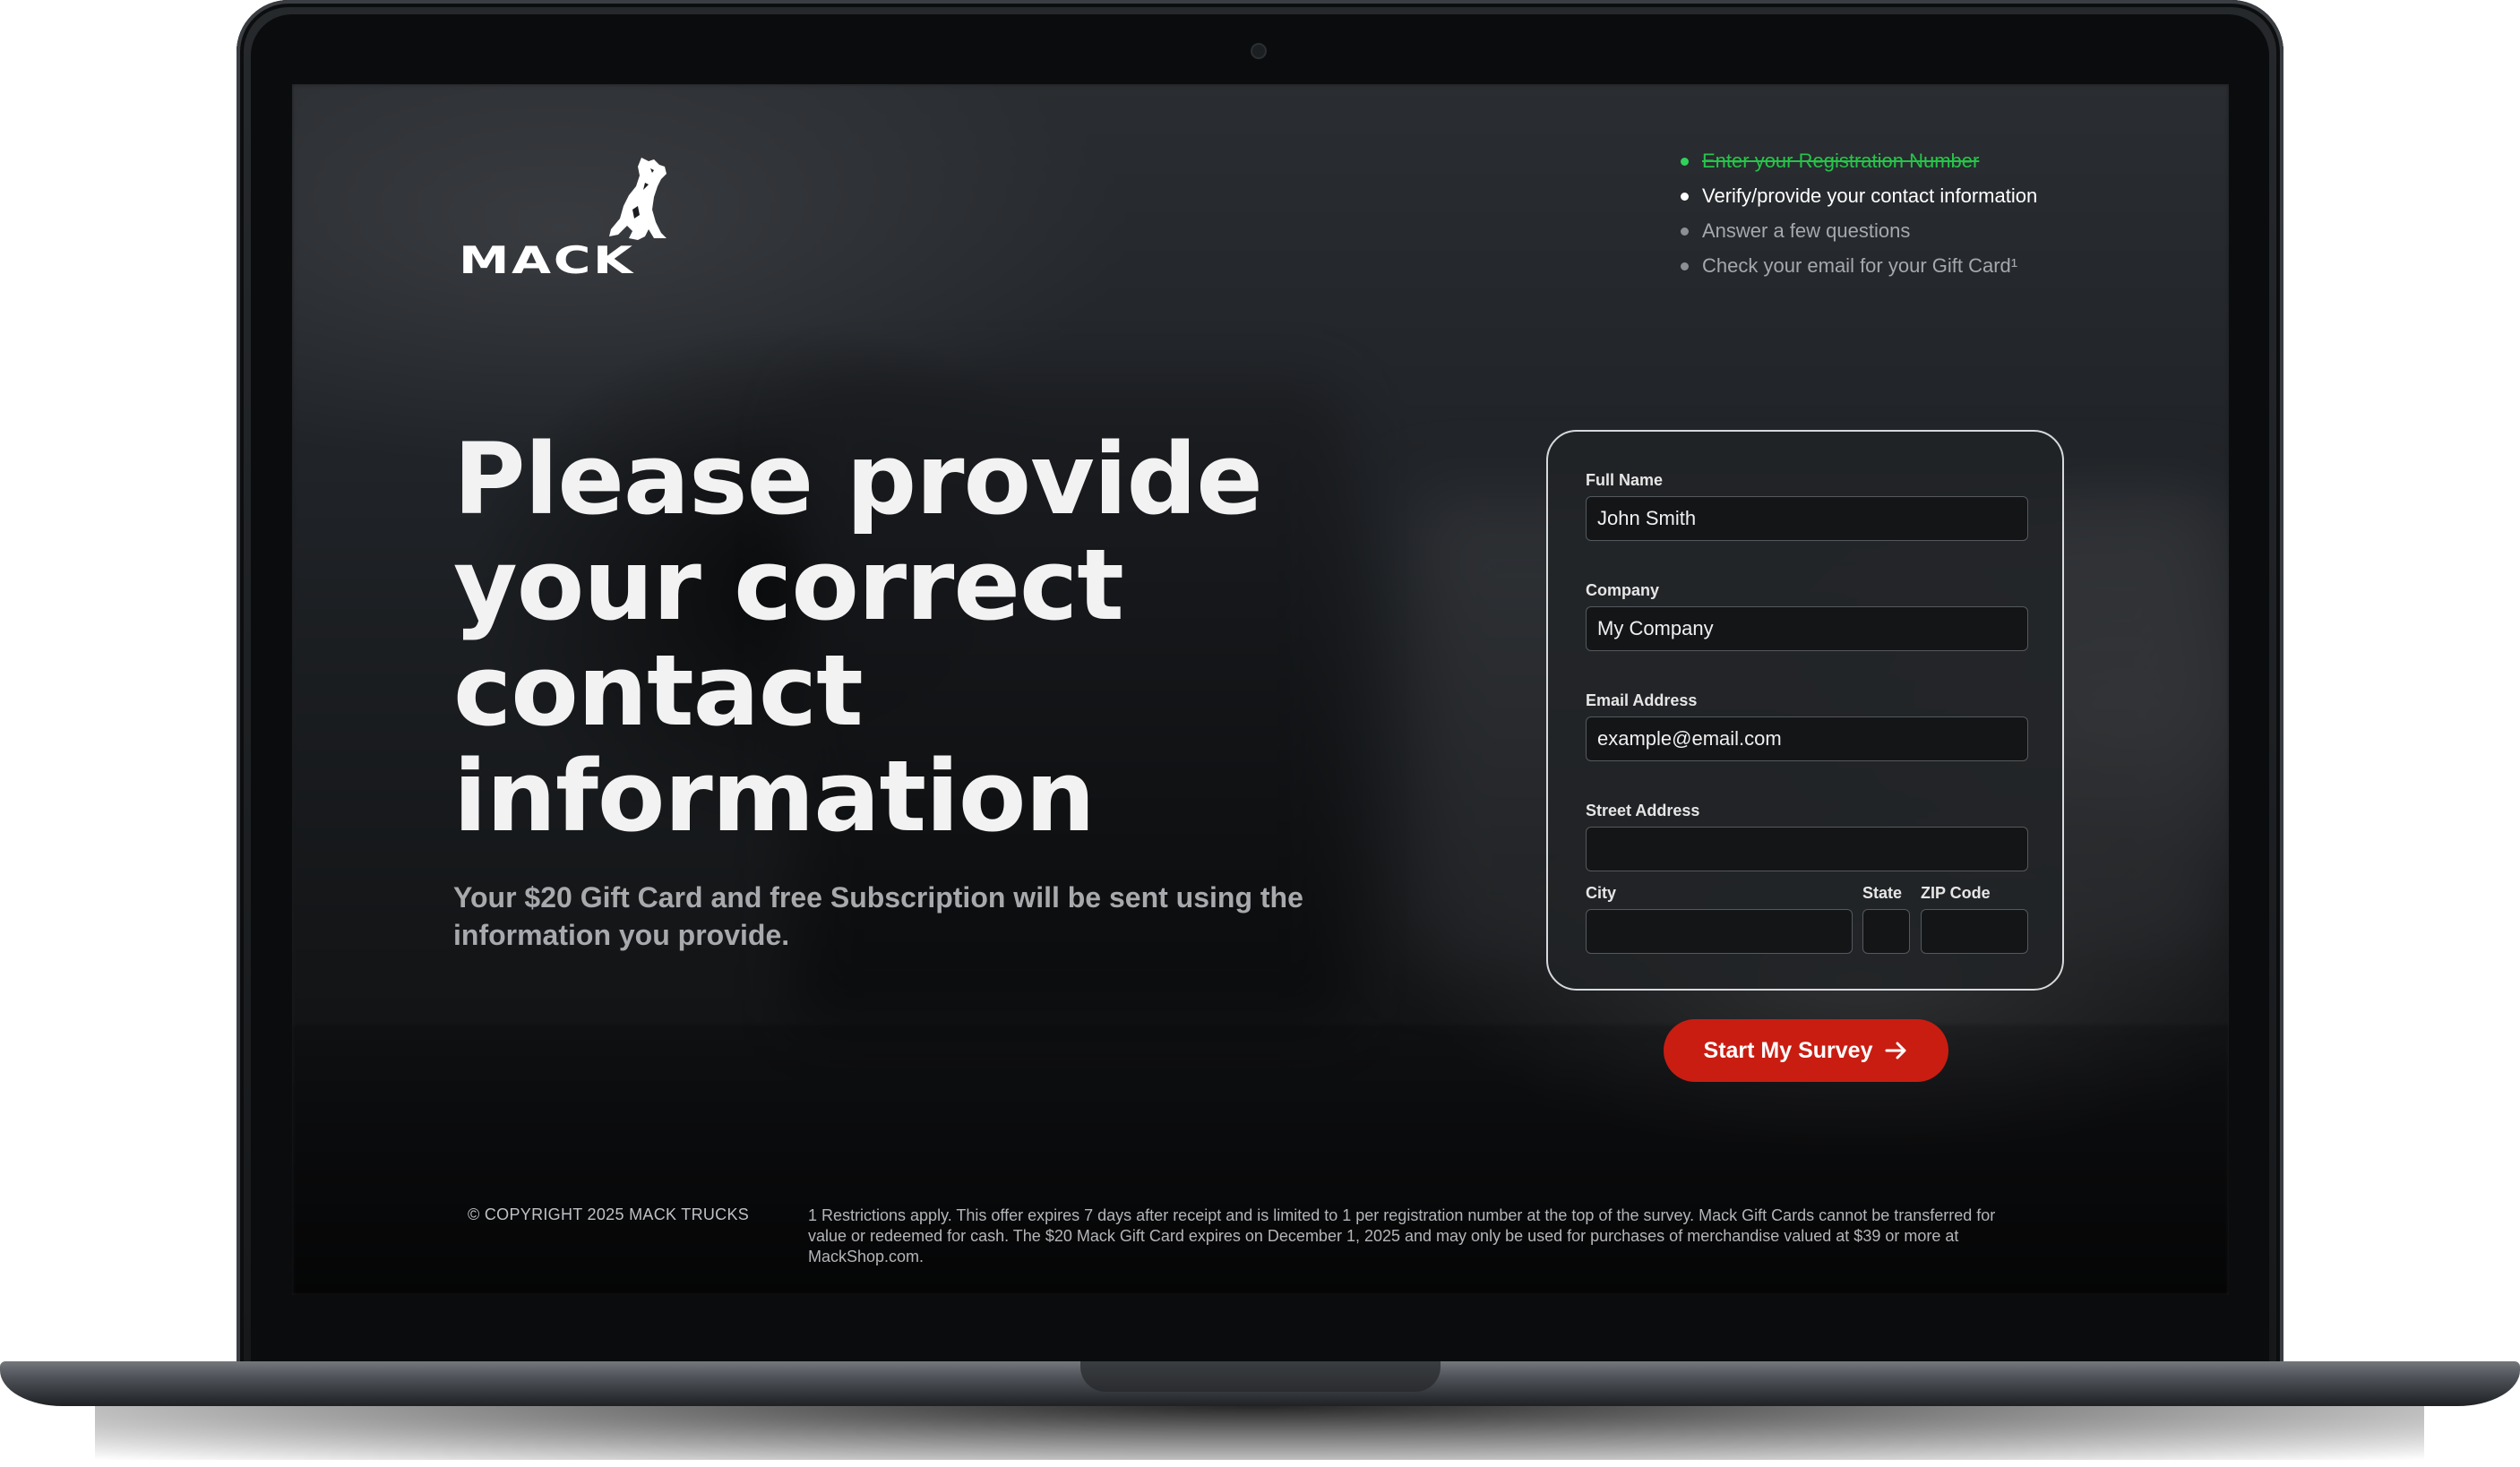 Image resolution: width=2520 pixels, height=1467 pixels. Describe the element at coordinates (638, 199) in the screenshot. I see `bulldog-icon` at that location.